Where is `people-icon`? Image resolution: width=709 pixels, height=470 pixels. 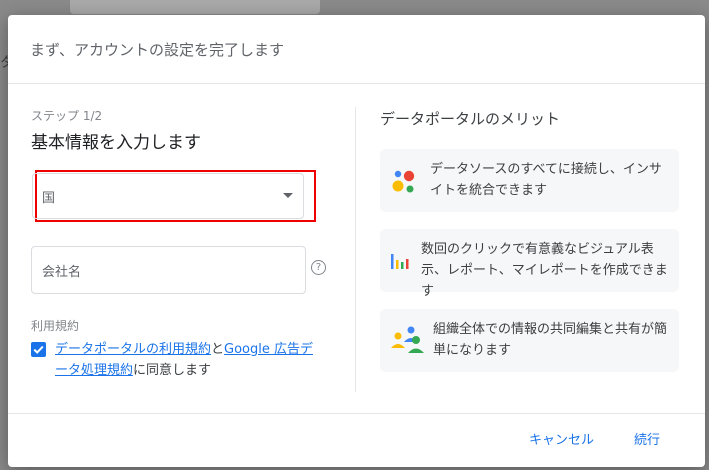
people-icon is located at coordinates (407, 339).